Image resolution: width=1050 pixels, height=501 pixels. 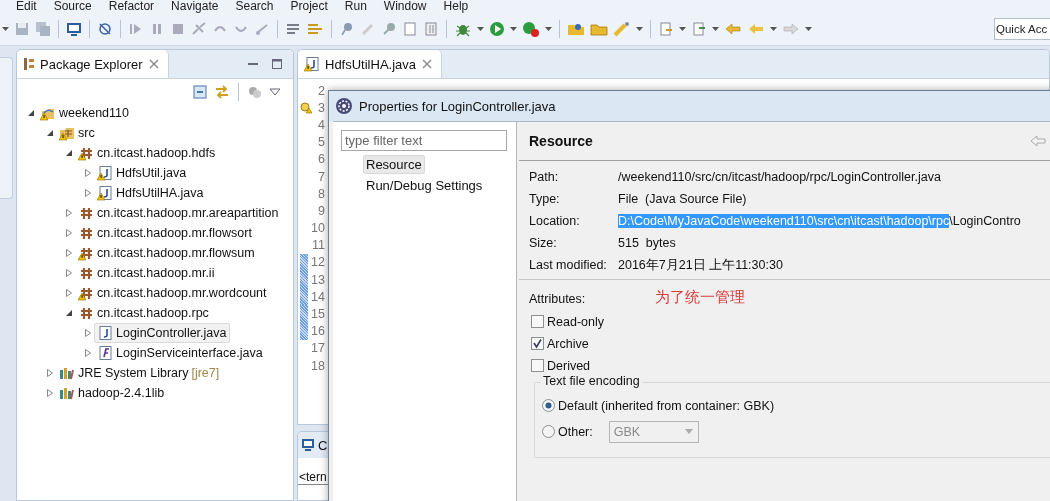 What do you see at coordinates (557, 299) in the screenshot?
I see `attributes-label: Attributes:` at bounding box center [557, 299].